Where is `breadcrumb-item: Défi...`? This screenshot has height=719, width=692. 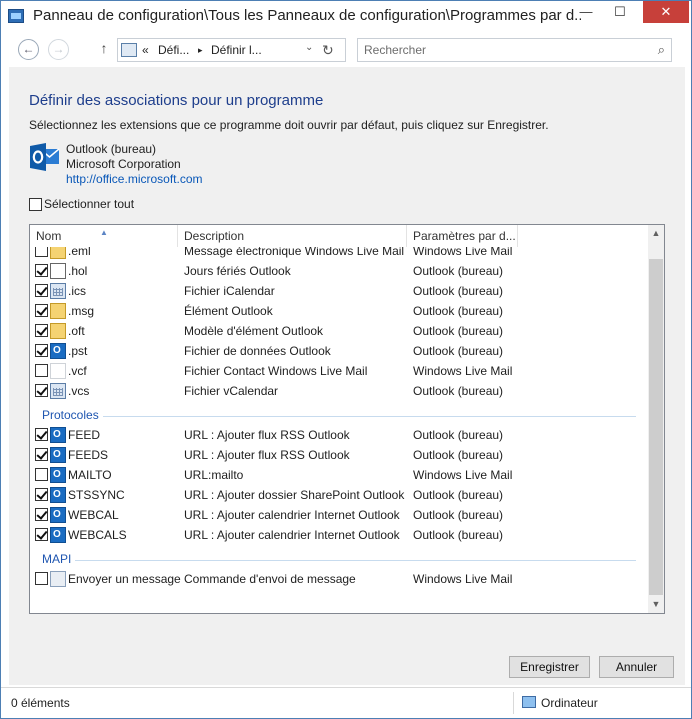 breadcrumb-item: Défi... is located at coordinates (173, 50).